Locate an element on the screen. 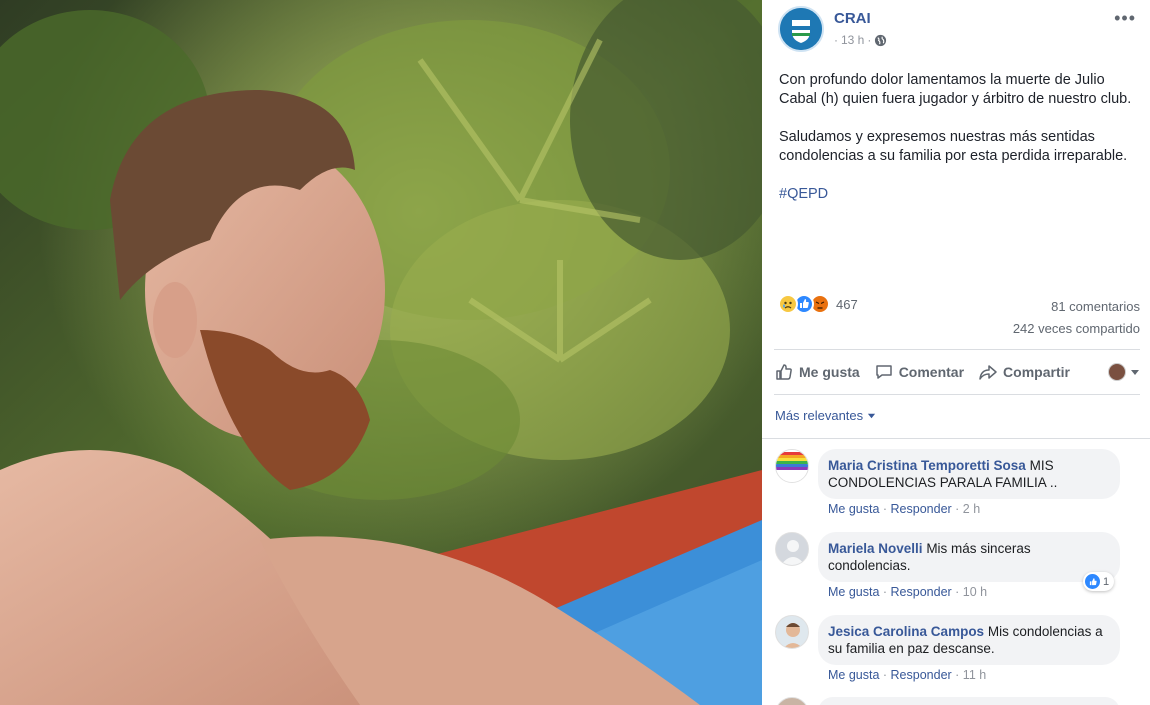 This screenshot has width=1150, height=705. reactions-summary: 467 is located at coordinates (818, 304).